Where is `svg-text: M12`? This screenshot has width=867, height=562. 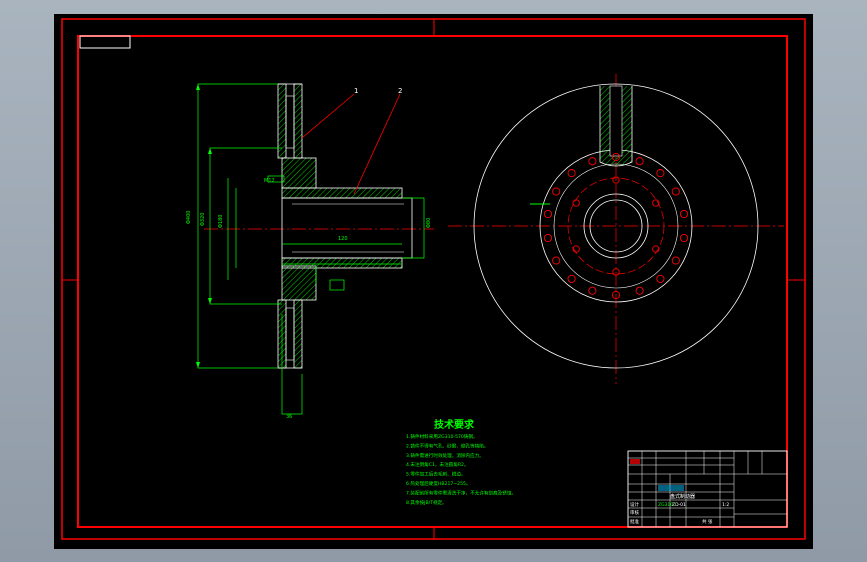 svg-text: M12 is located at coordinates (269, 181).